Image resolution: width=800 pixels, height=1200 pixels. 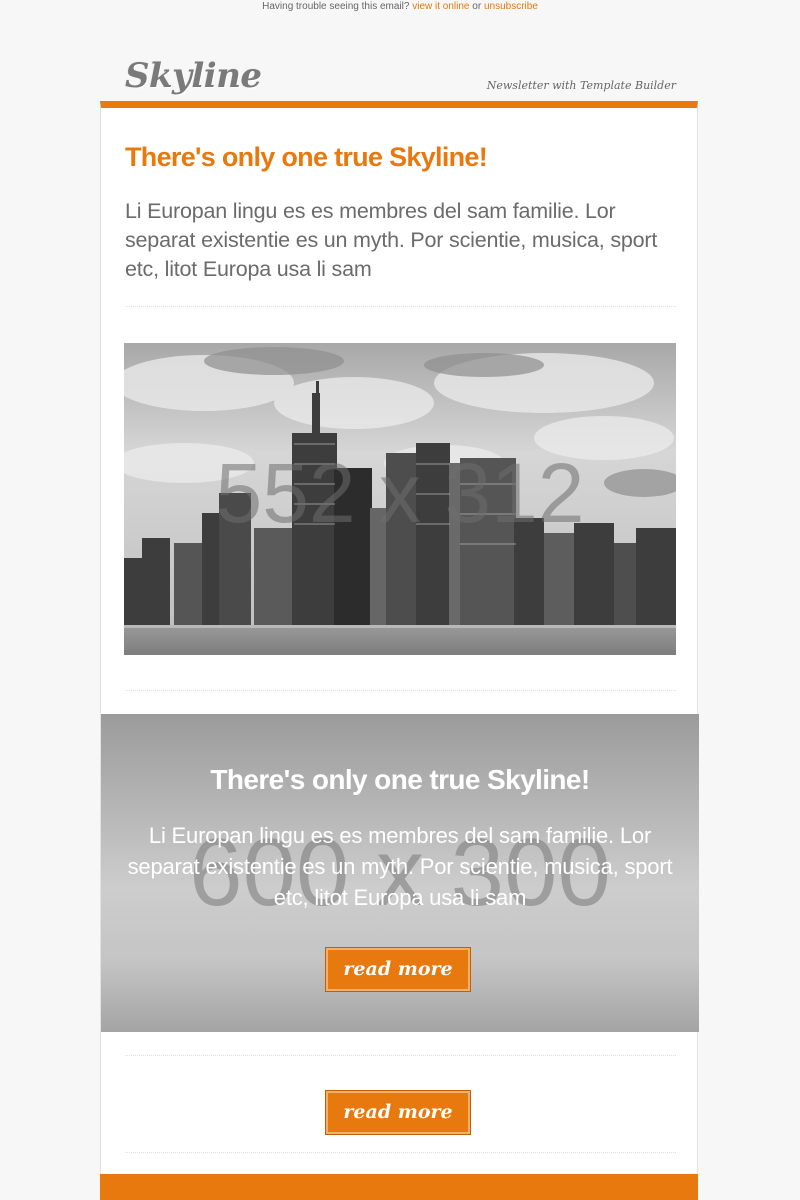 What do you see at coordinates (400, 779) in the screenshot?
I see `hero-title: There's only one true Skyline!` at bounding box center [400, 779].